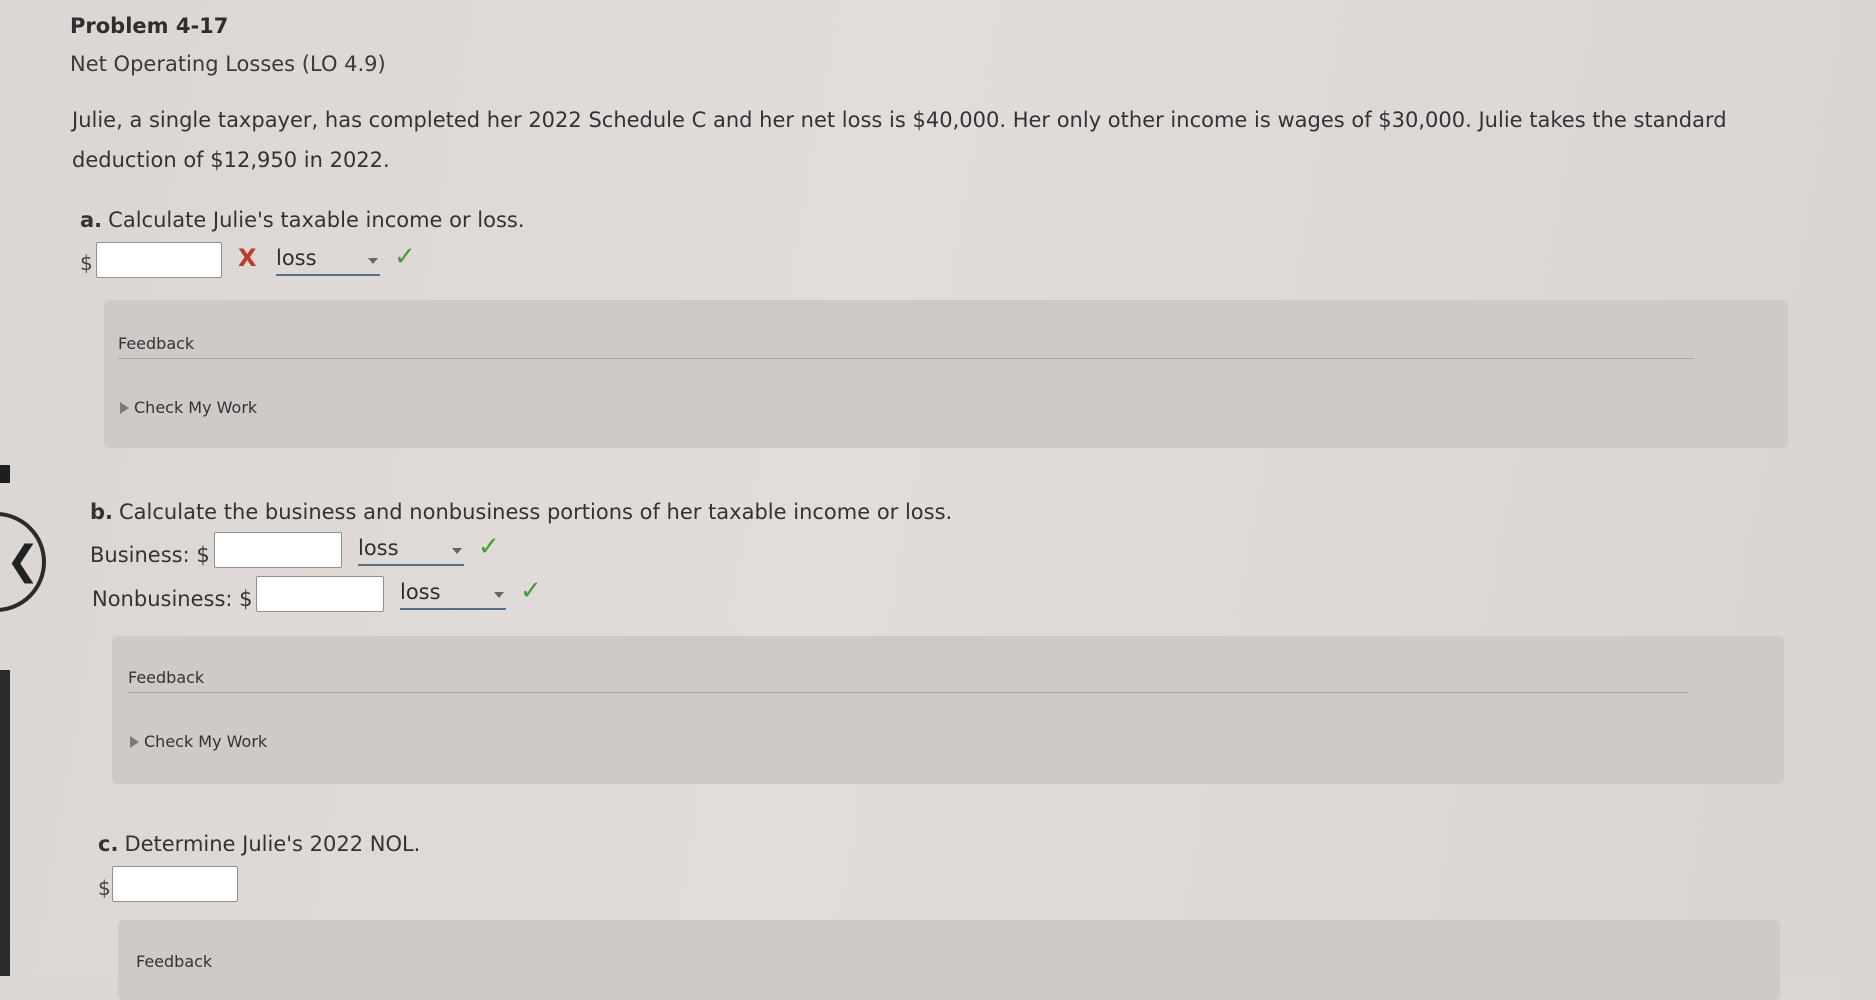  What do you see at coordinates (320, 594) in the screenshot?
I see `nonbusiness-amount-input` at bounding box center [320, 594].